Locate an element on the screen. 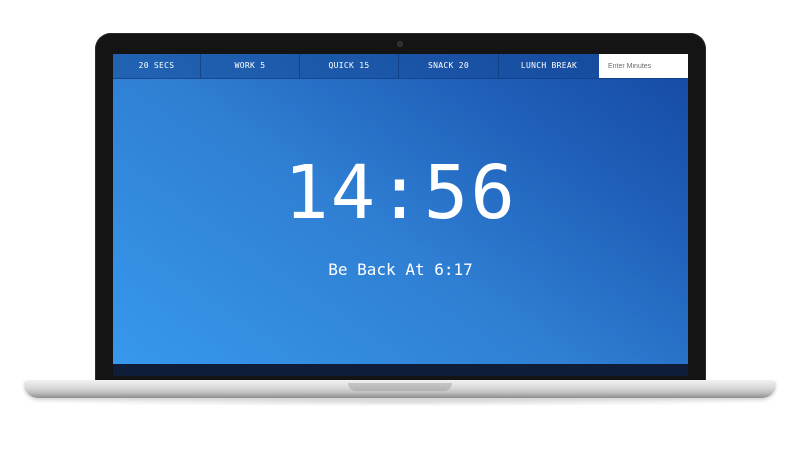  preset-work-5-button: WORK 5 is located at coordinates (250, 66).